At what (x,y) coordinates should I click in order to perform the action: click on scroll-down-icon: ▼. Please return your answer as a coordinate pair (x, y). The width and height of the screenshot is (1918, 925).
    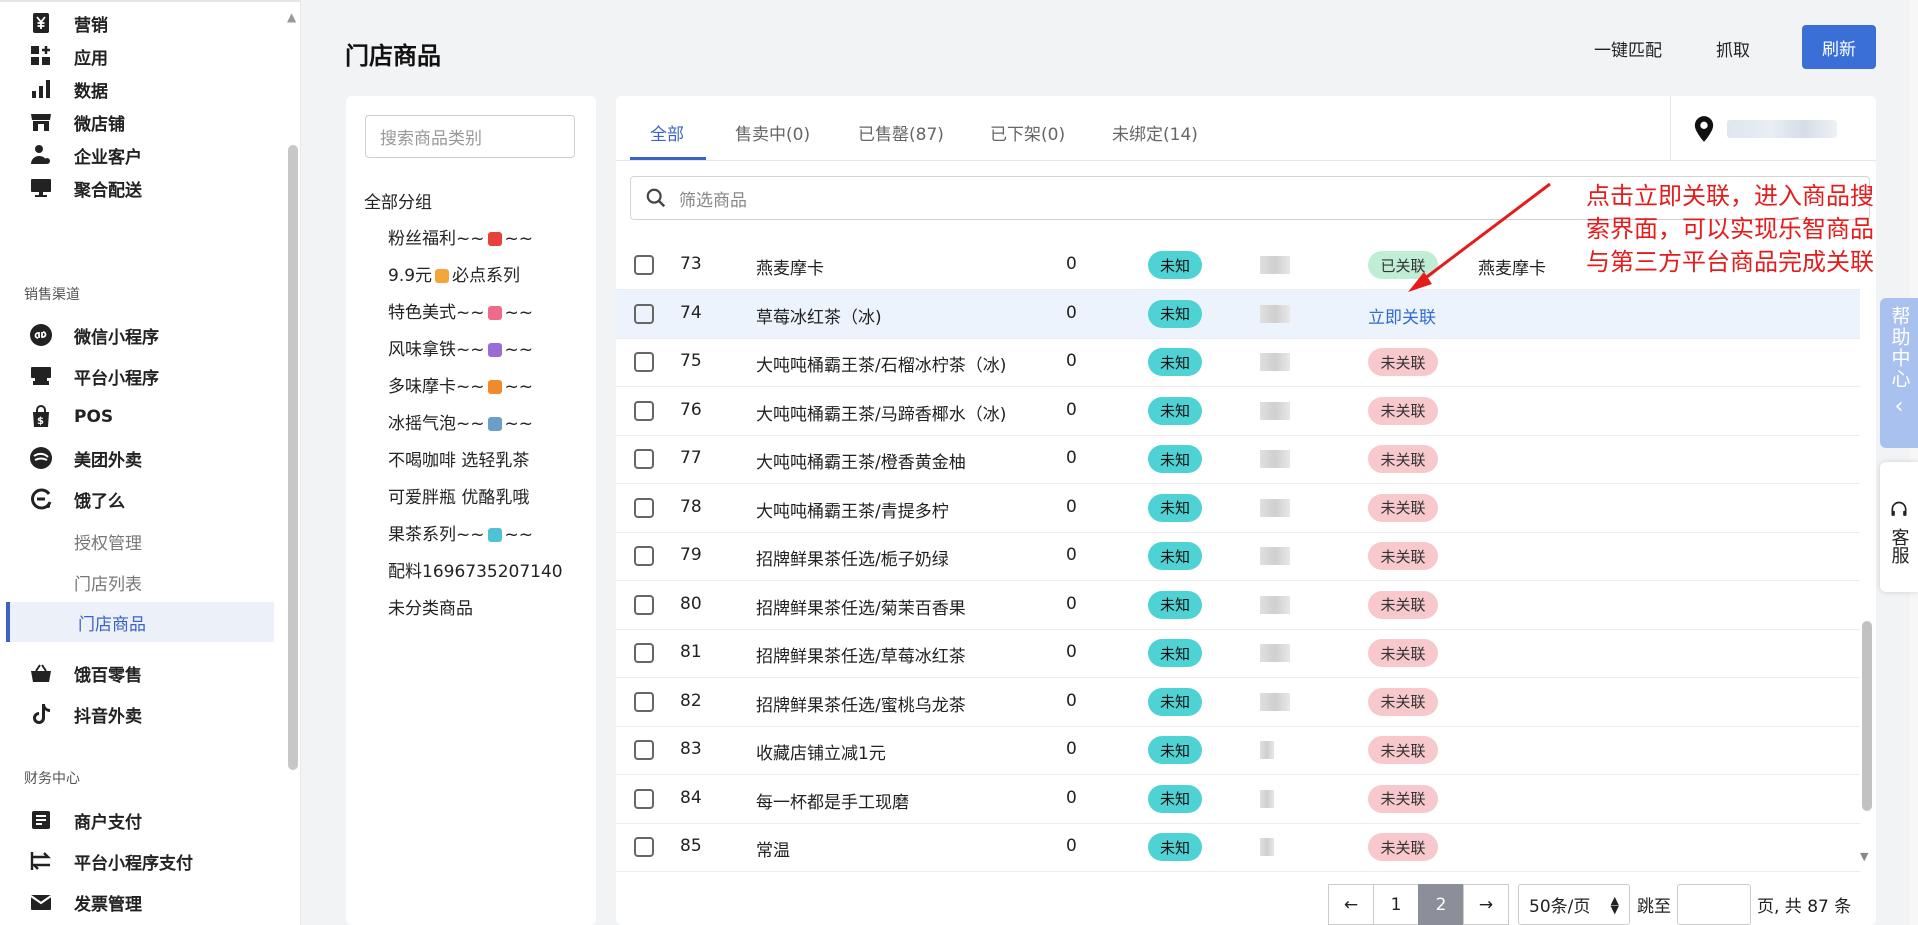
    Looking at the image, I should click on (1864, 856).